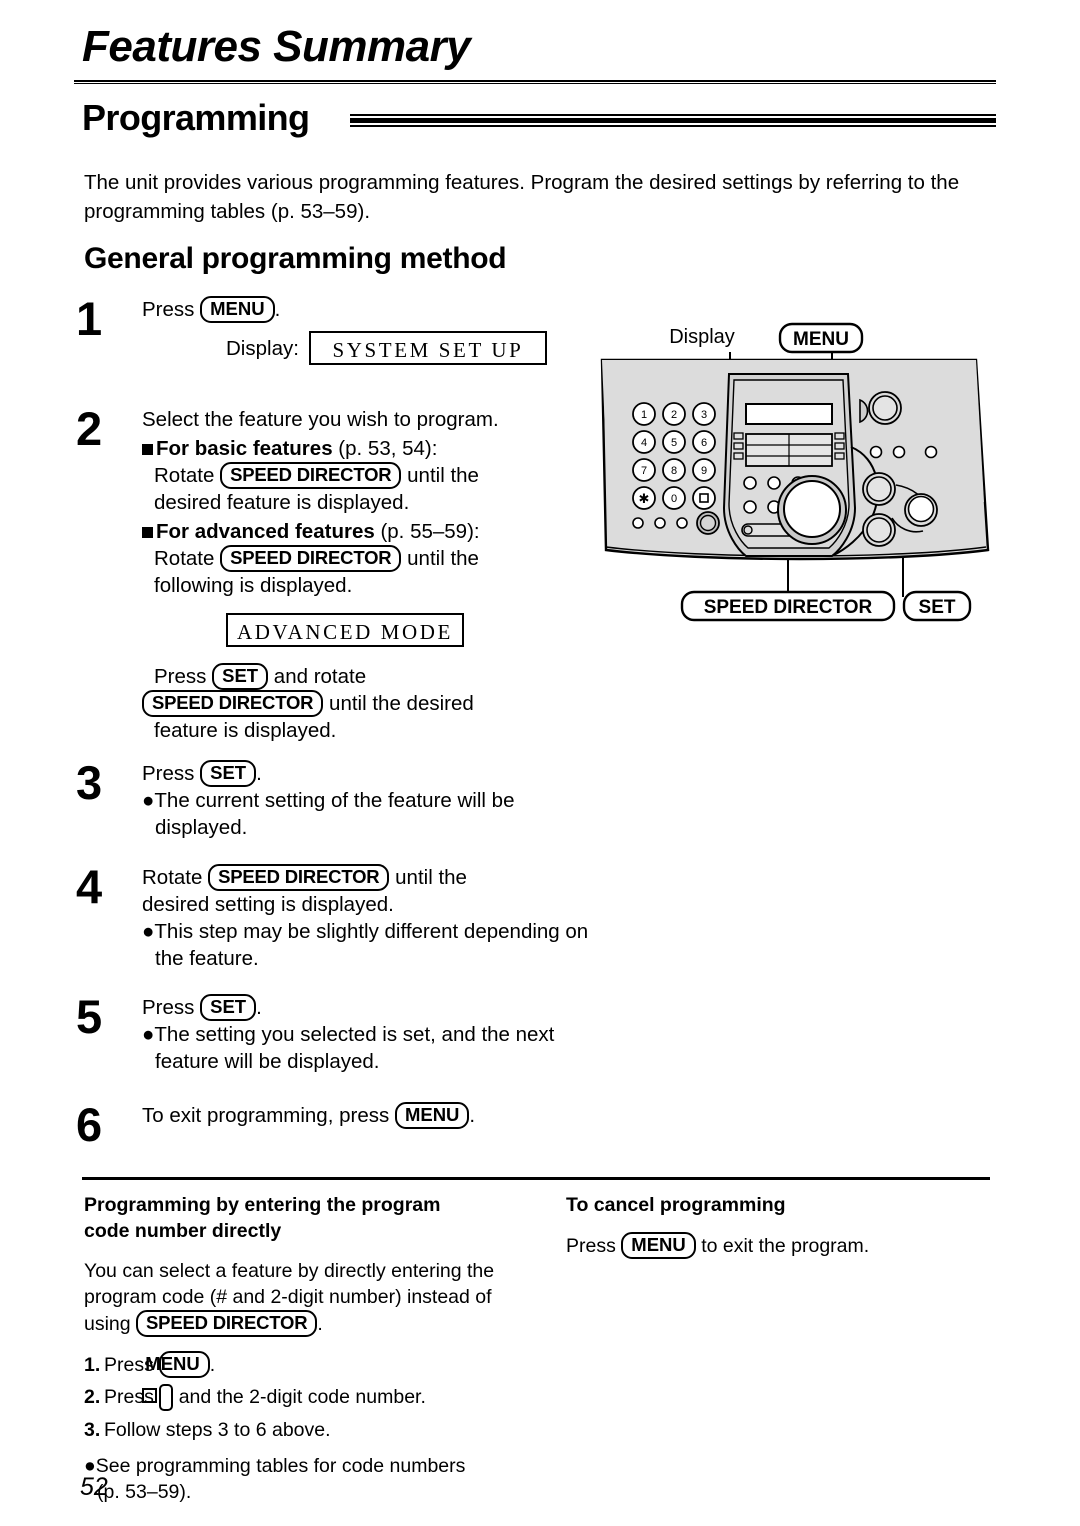 The image size is (1080, 1526). What do you see at coordinates (244, 448) in the screenshot?
I see `basic-features-label: For basic features` at bounding box center [244, 448].